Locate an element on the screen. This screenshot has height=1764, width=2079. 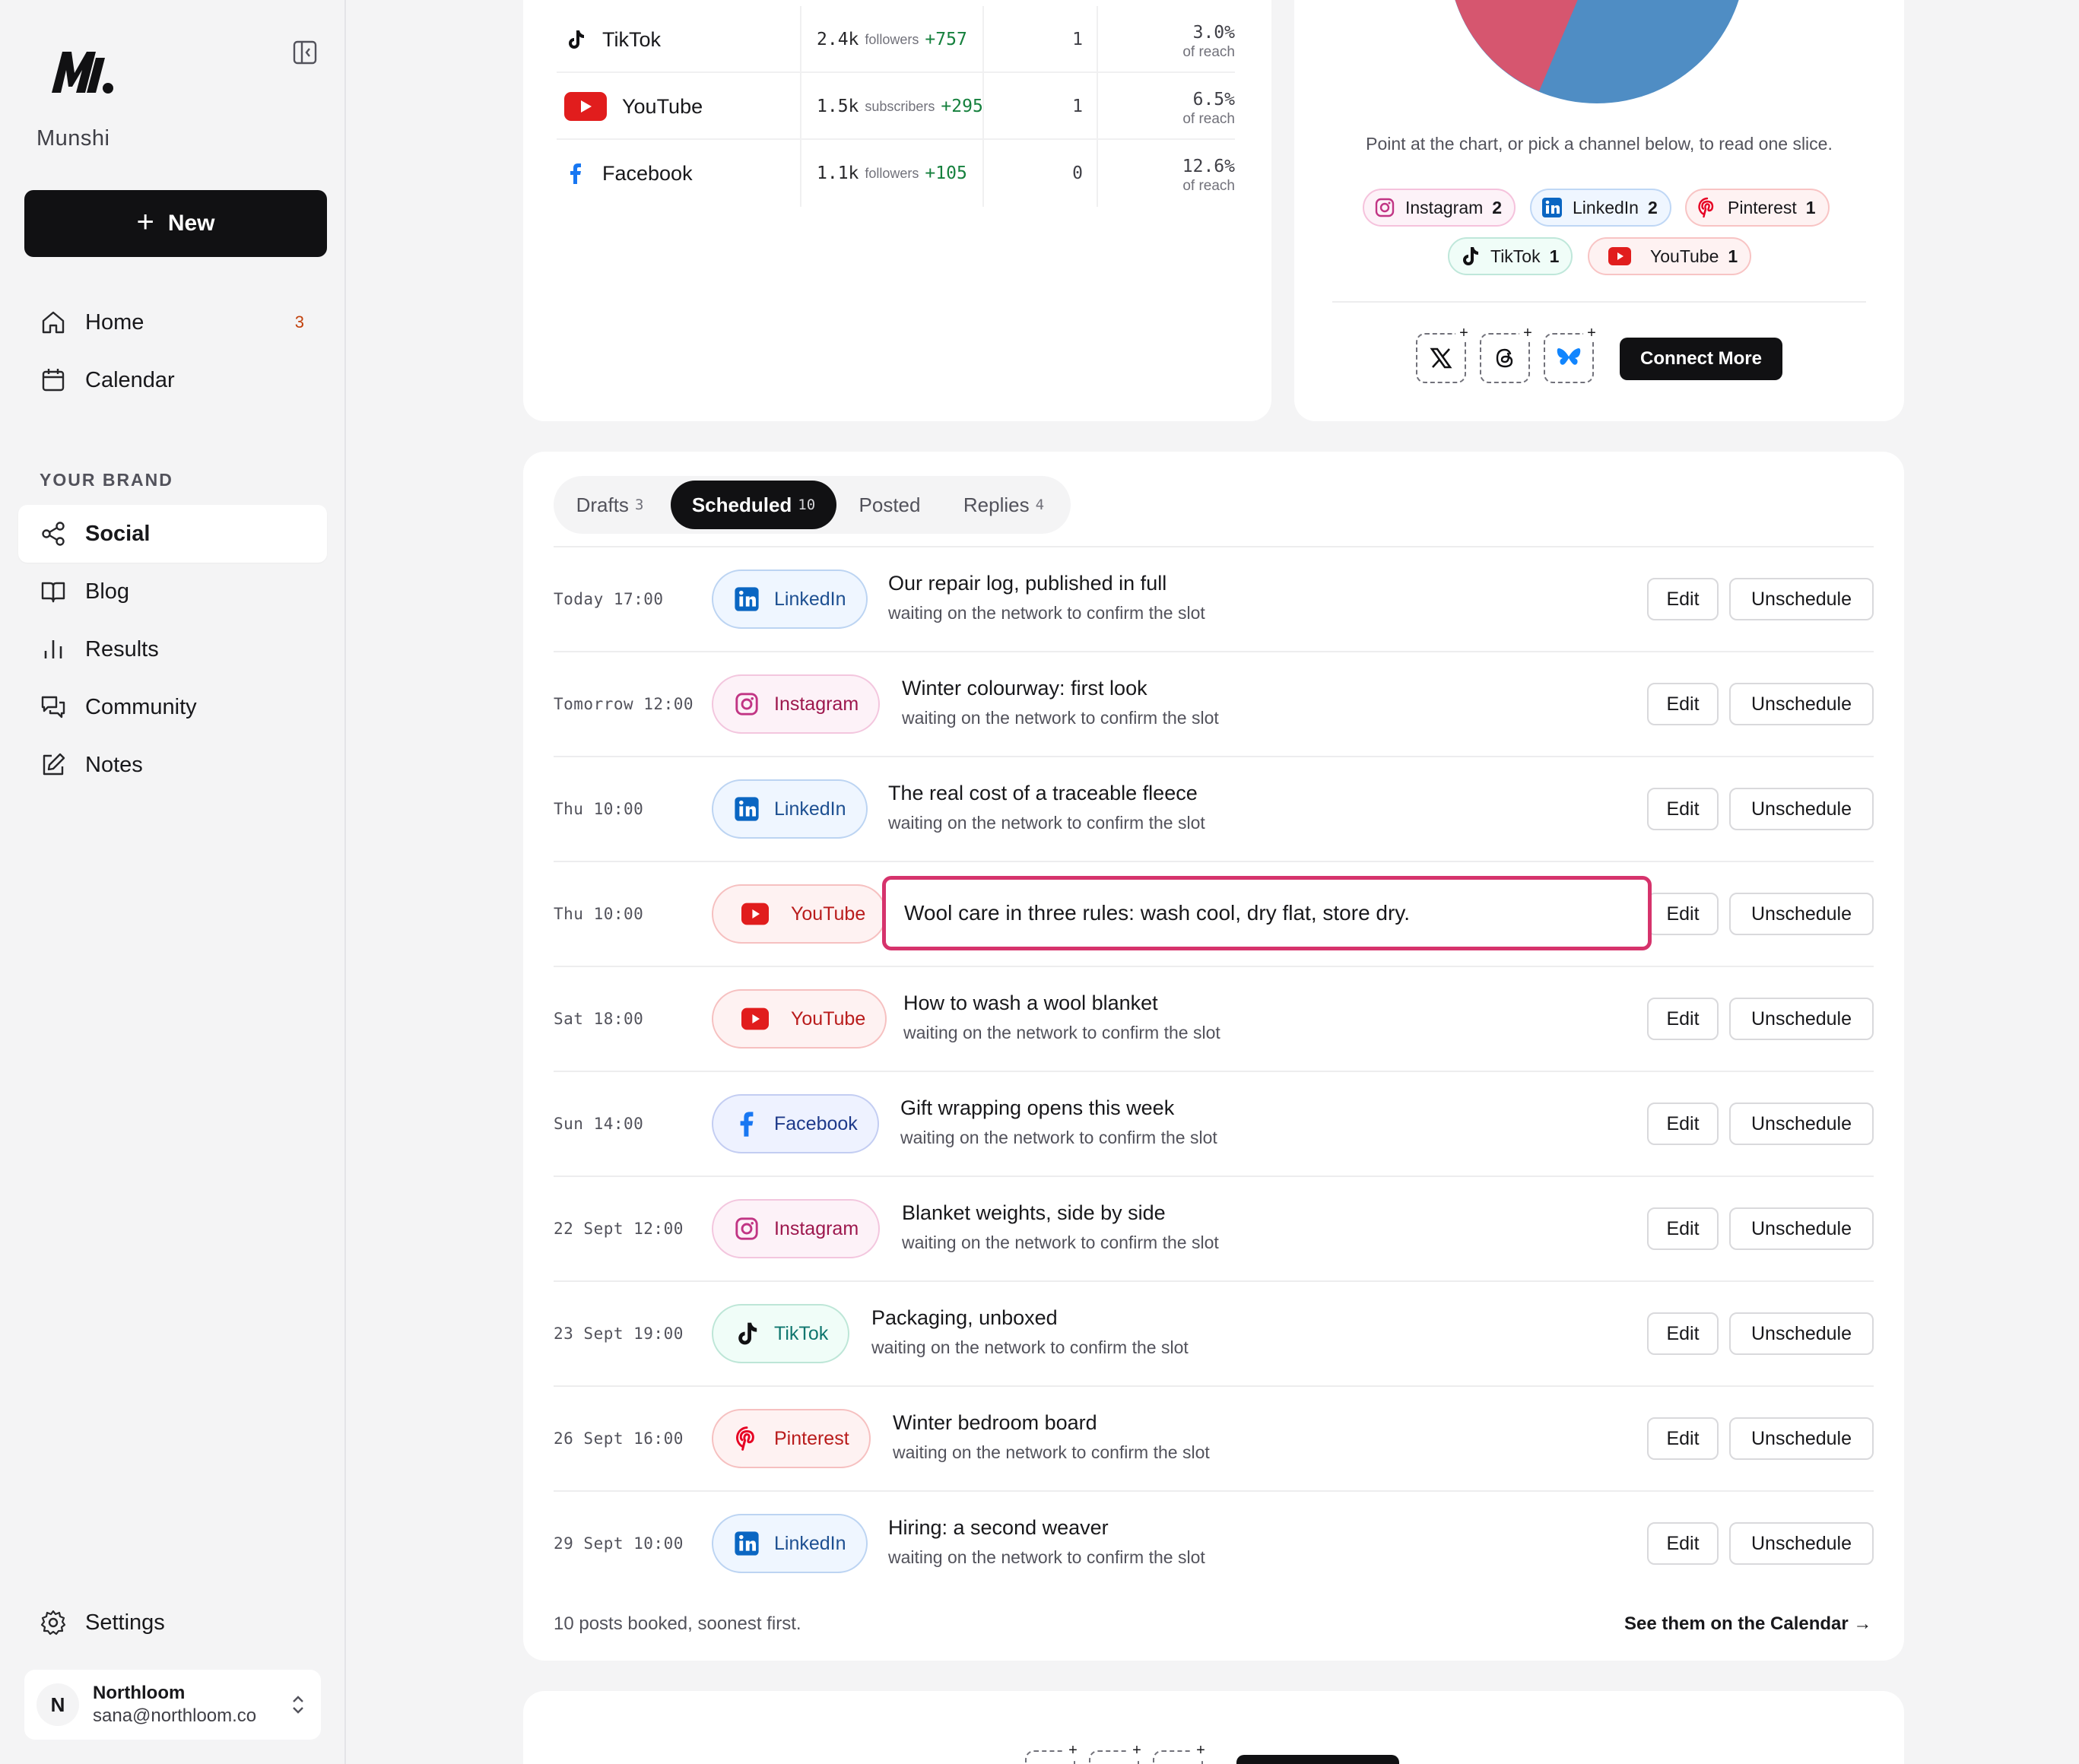
connect-more-button is located at coordinates (1317, 1759).